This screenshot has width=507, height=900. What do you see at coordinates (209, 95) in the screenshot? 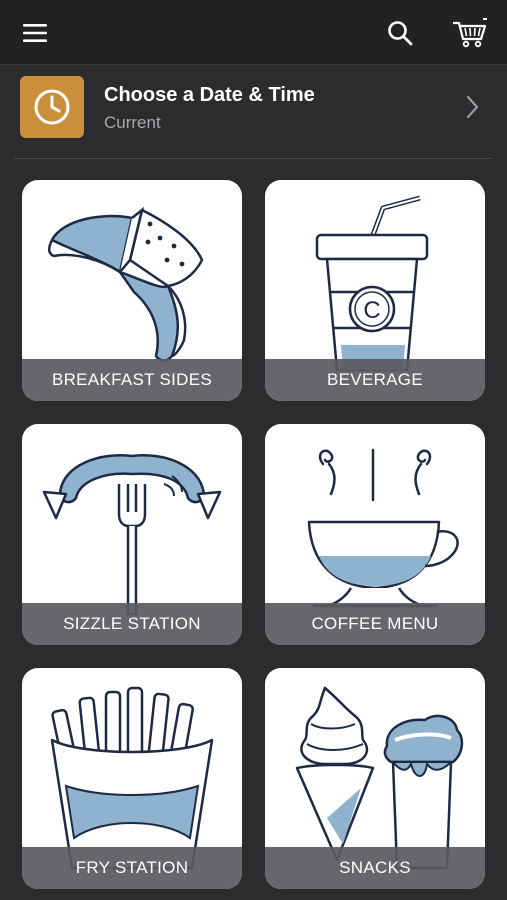
I see `date-time-title: Choose a Date & Time` at bounding box center [209, 95].